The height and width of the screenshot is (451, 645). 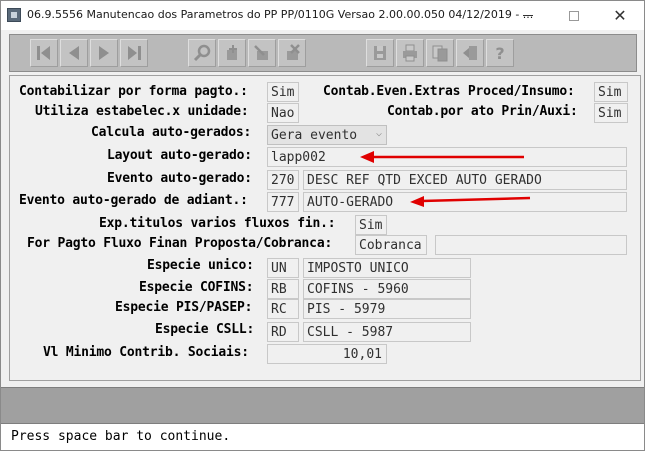 I want to click on for-pagto-extra-field, so click(x=531, y=245).